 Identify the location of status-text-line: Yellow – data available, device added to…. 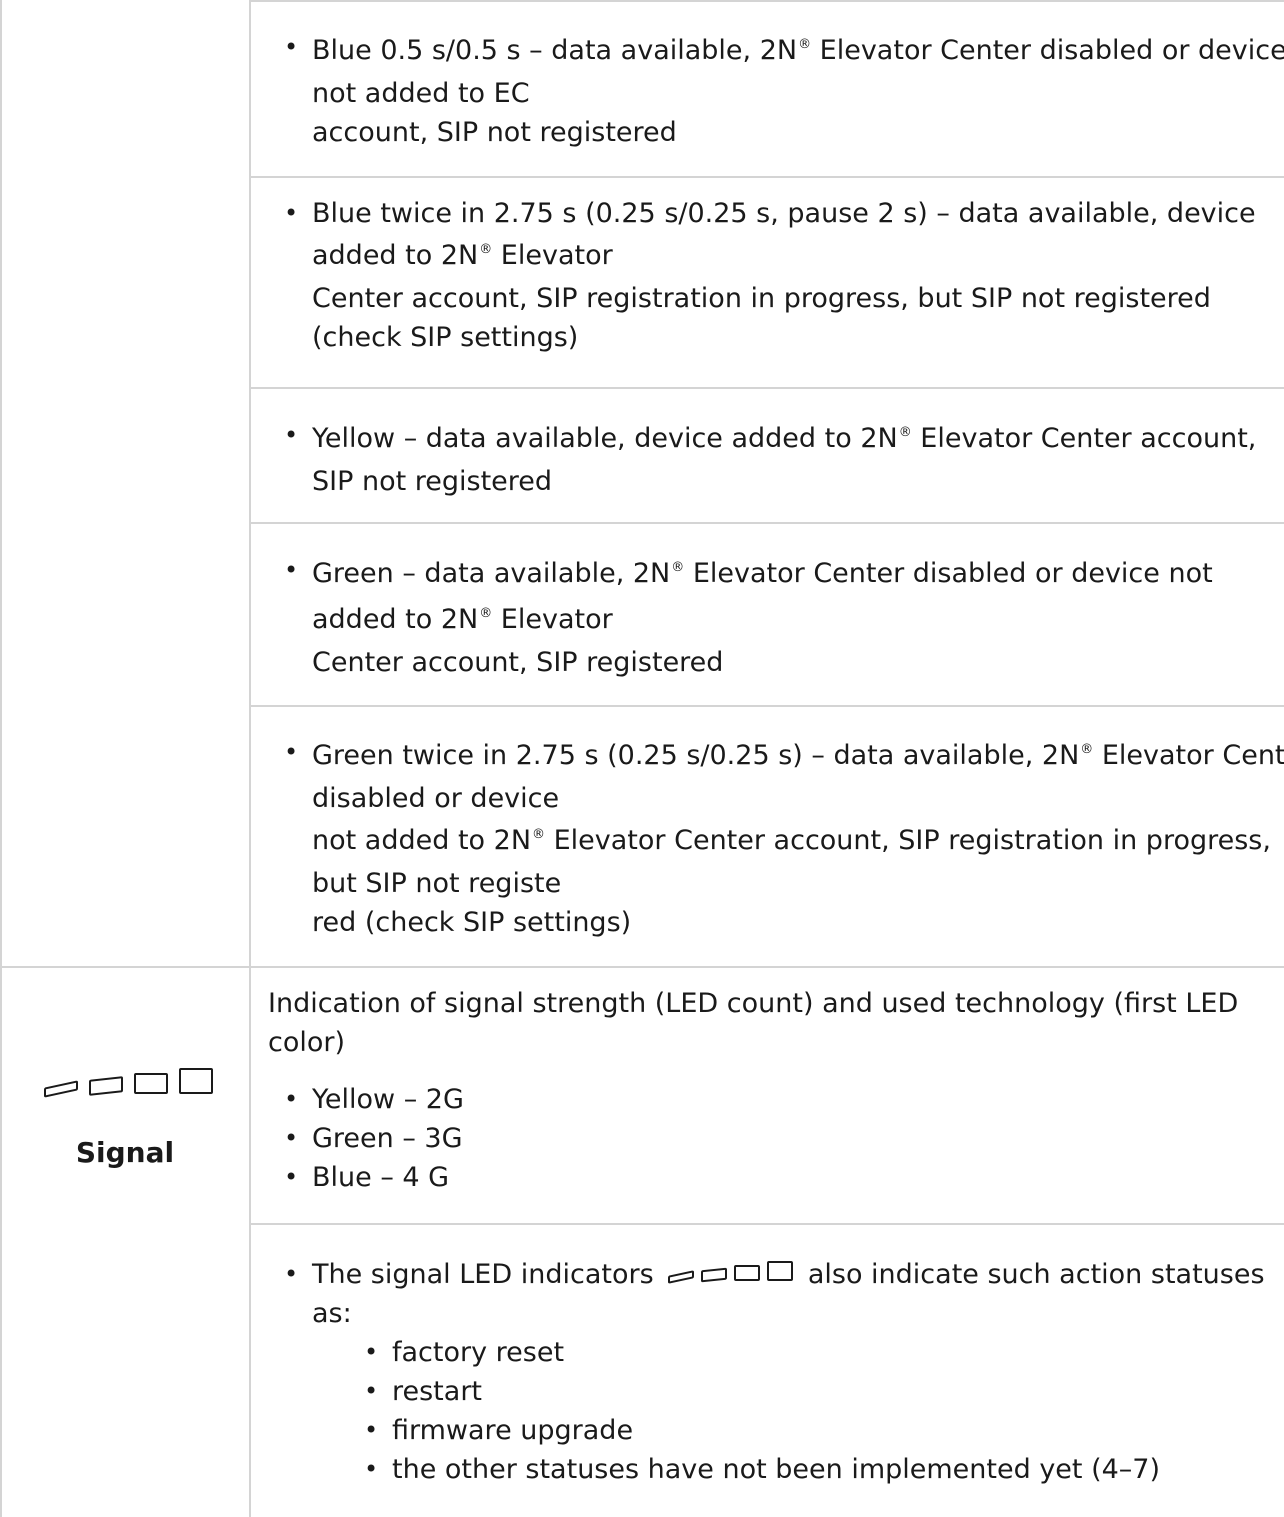
(784, 438).